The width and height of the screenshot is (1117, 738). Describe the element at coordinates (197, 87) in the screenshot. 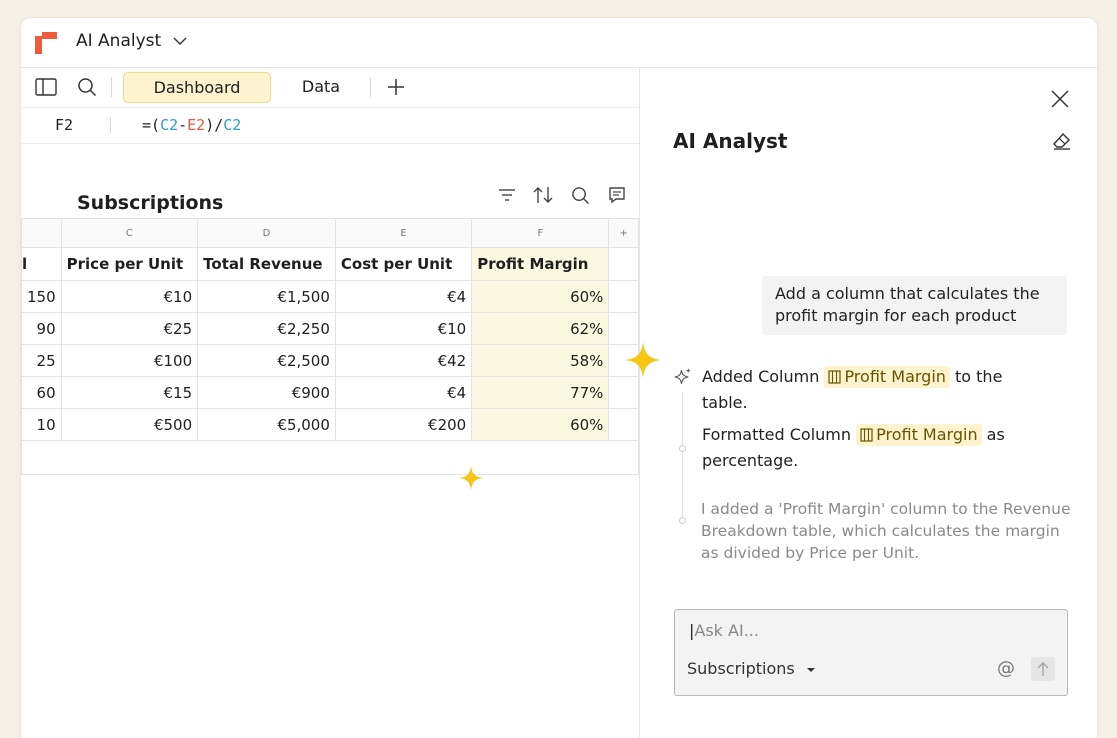

I see `tab-dashboard: Dashboard` at that location.